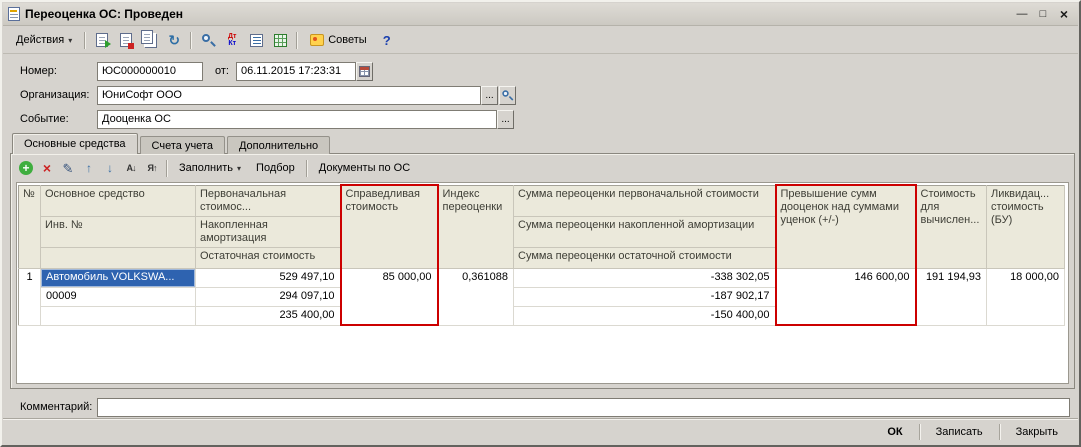  I want to click on cell-initial-cost: 529 497,10, so click(268, 278).